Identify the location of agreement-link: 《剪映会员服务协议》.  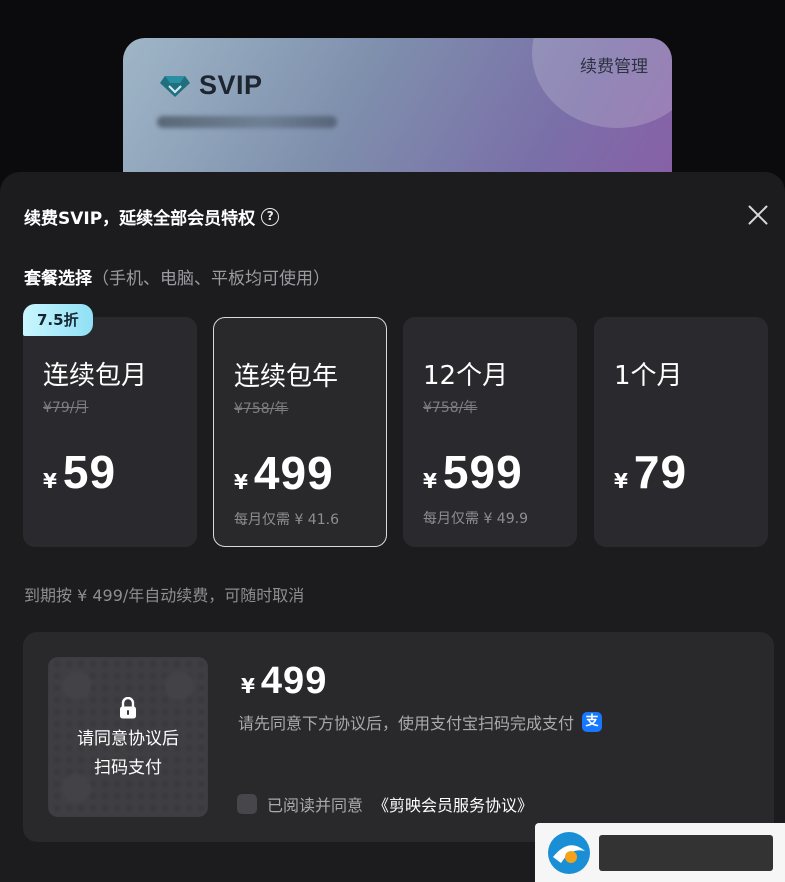
(453, 804).